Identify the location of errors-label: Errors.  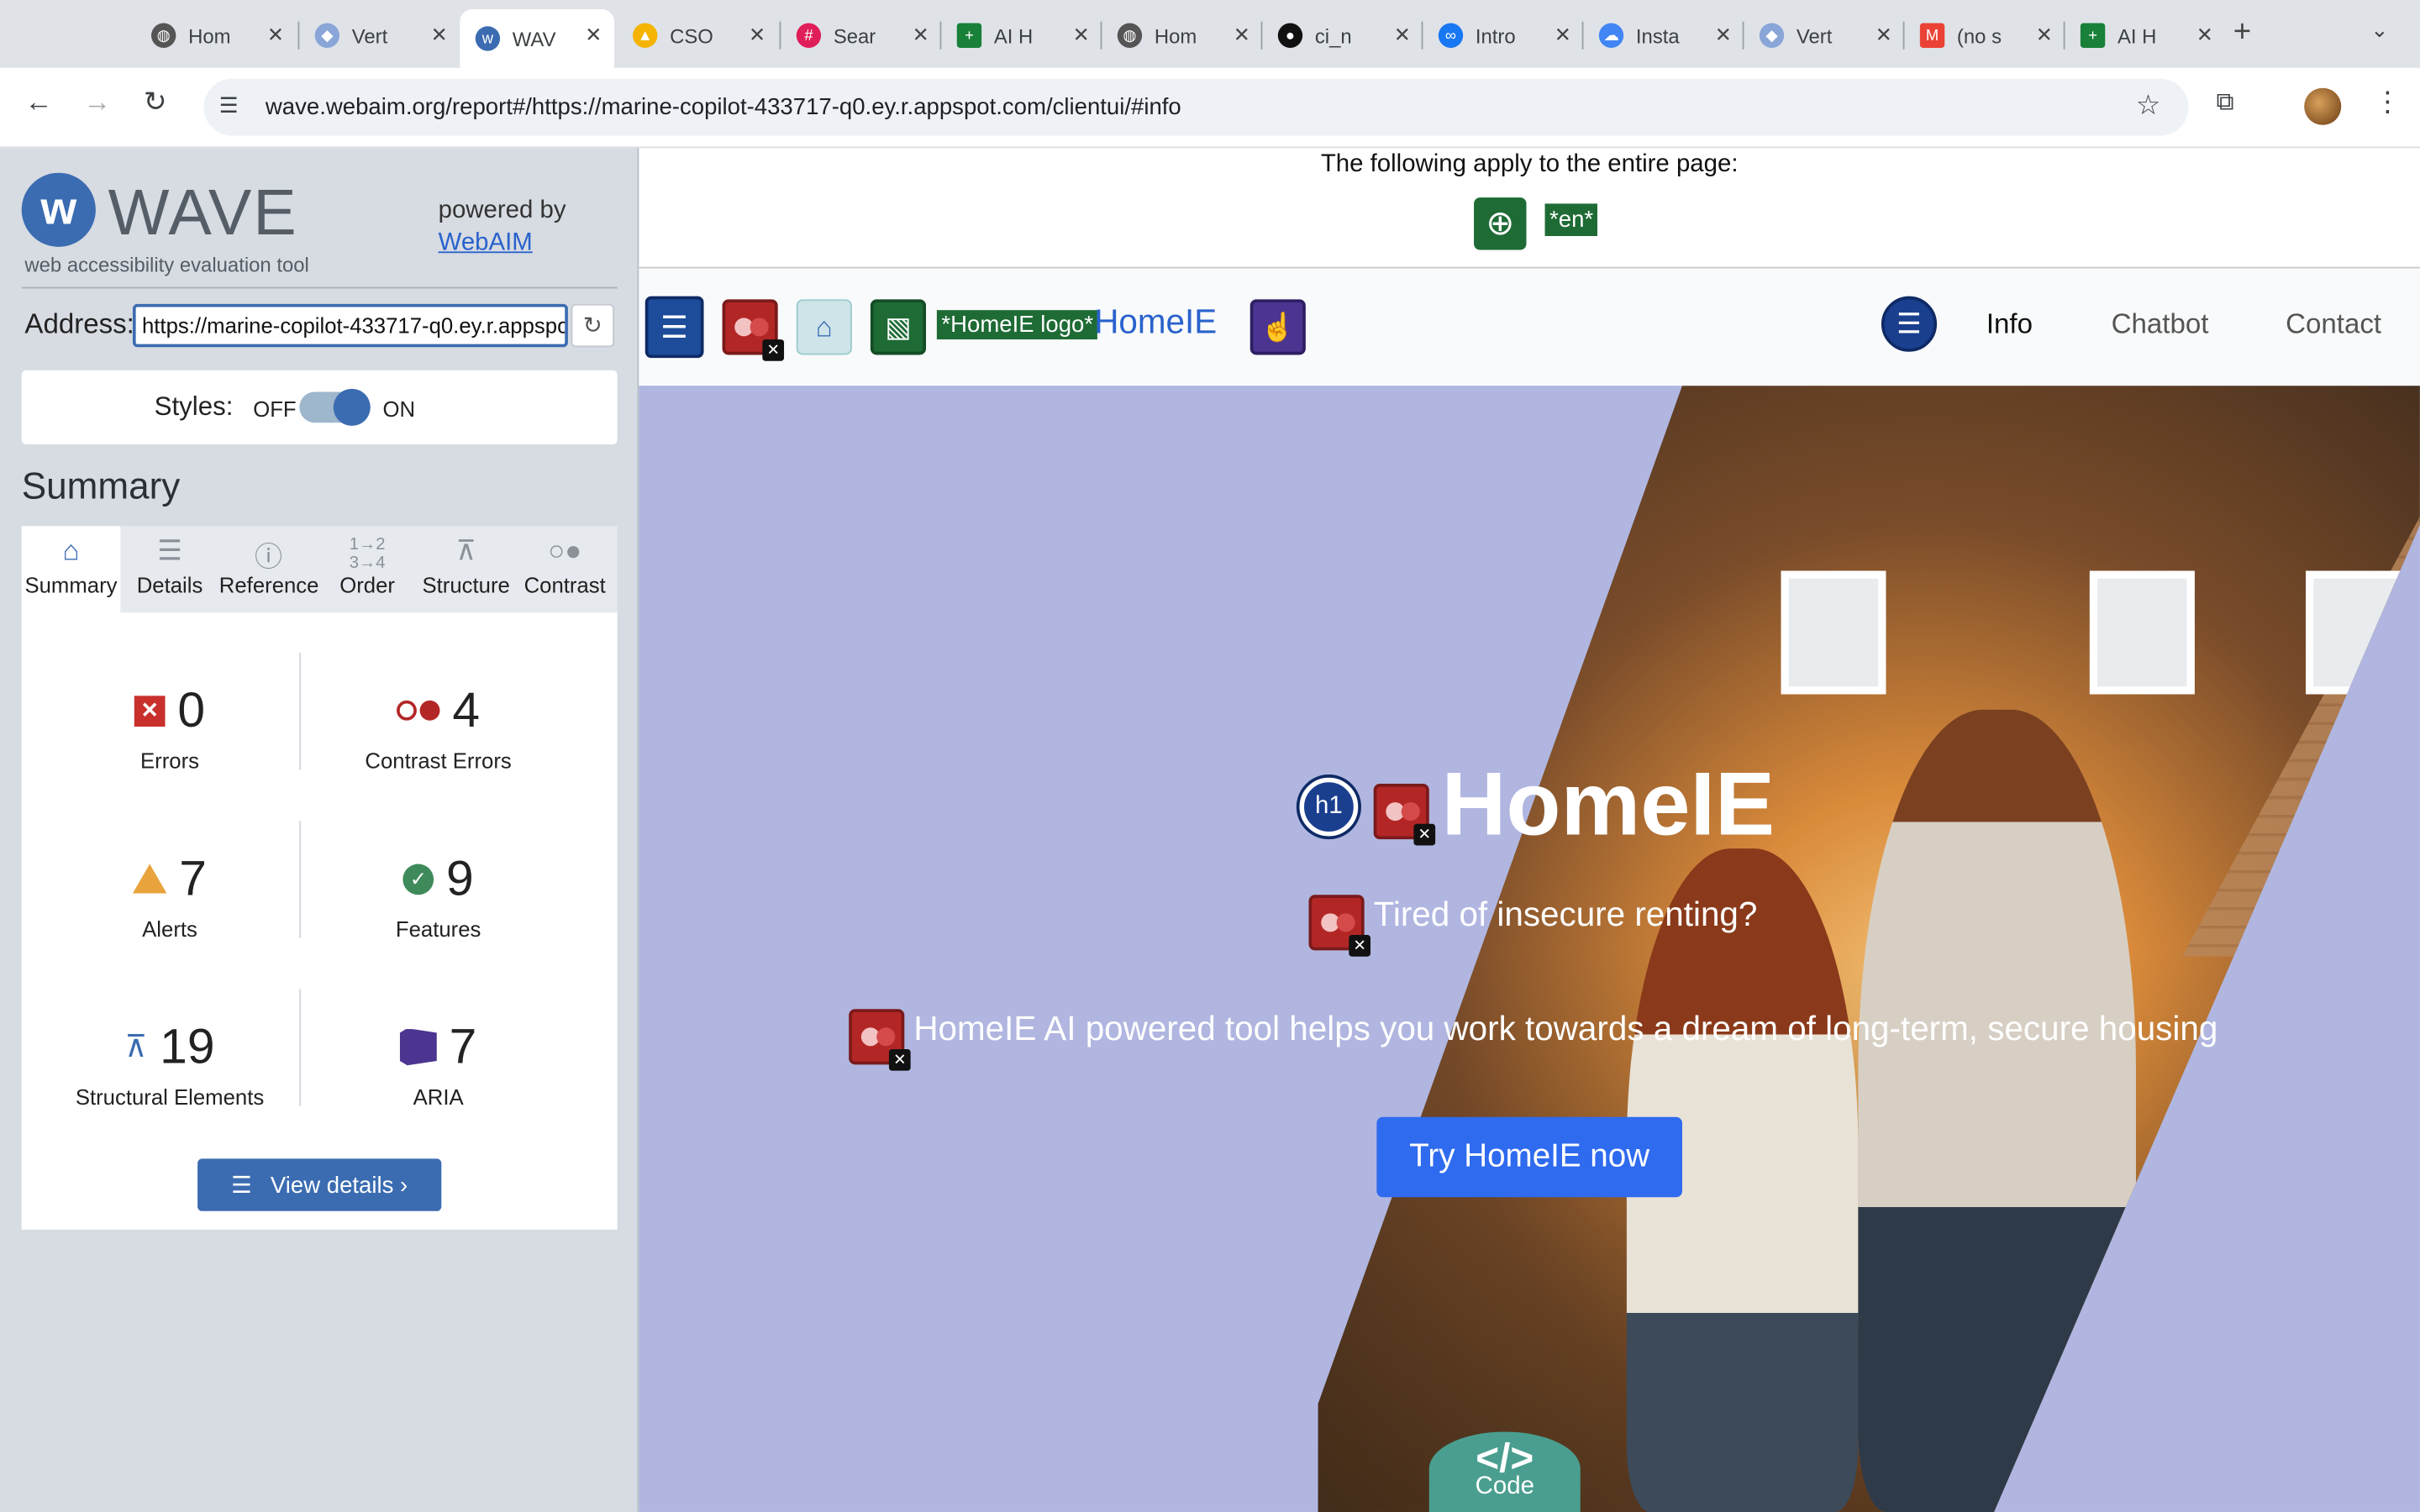
(170, 761).